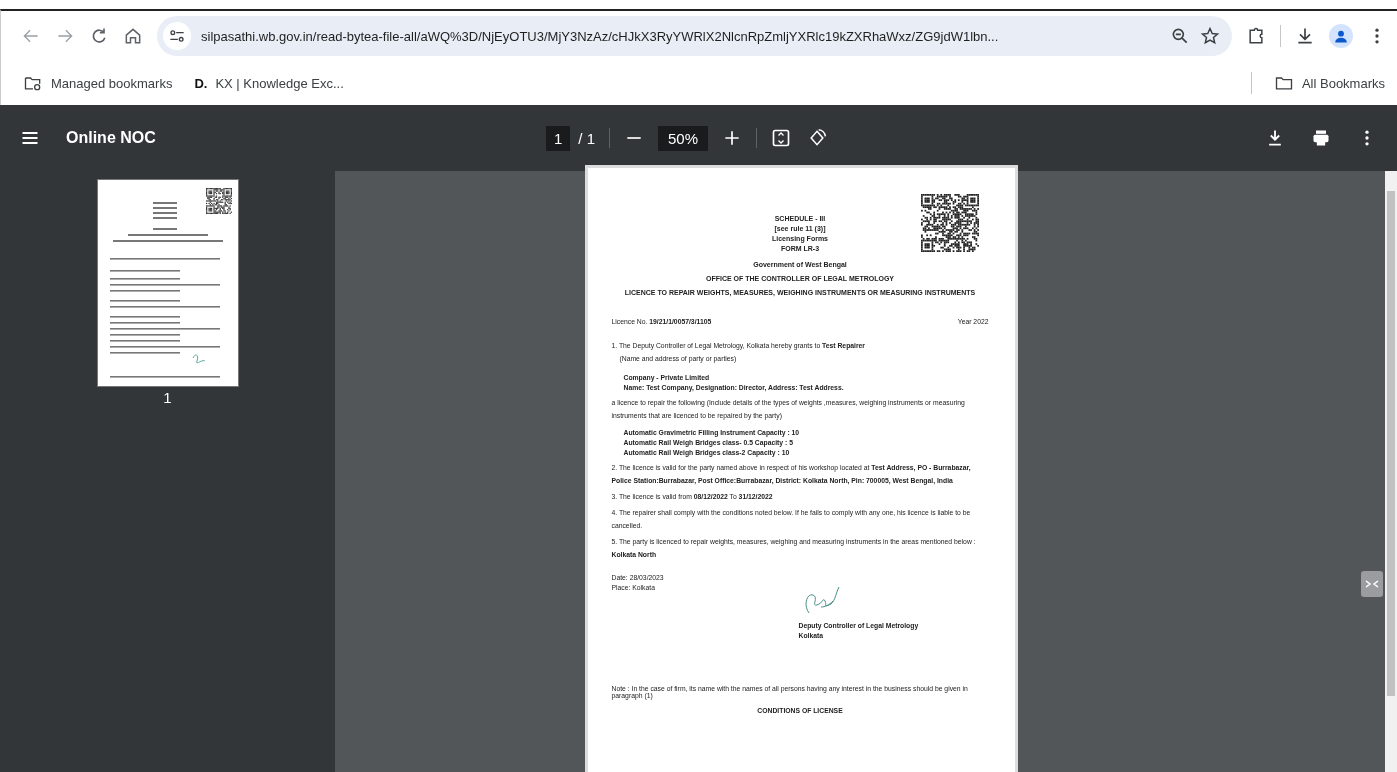  What do you see at coordinates (949, 223) in the screenshot?
I see `qr-code` at bounding box center [949, 223].